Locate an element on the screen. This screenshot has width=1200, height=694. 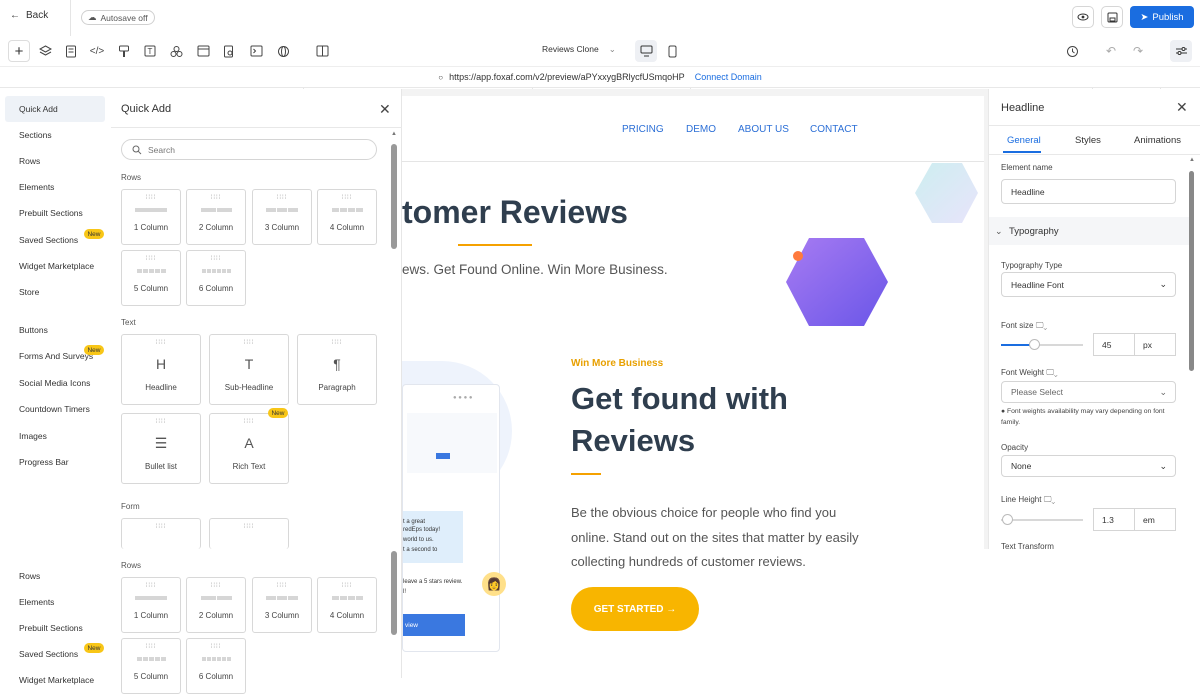
sidebar-item: Images is located at coordinates (55, 436).